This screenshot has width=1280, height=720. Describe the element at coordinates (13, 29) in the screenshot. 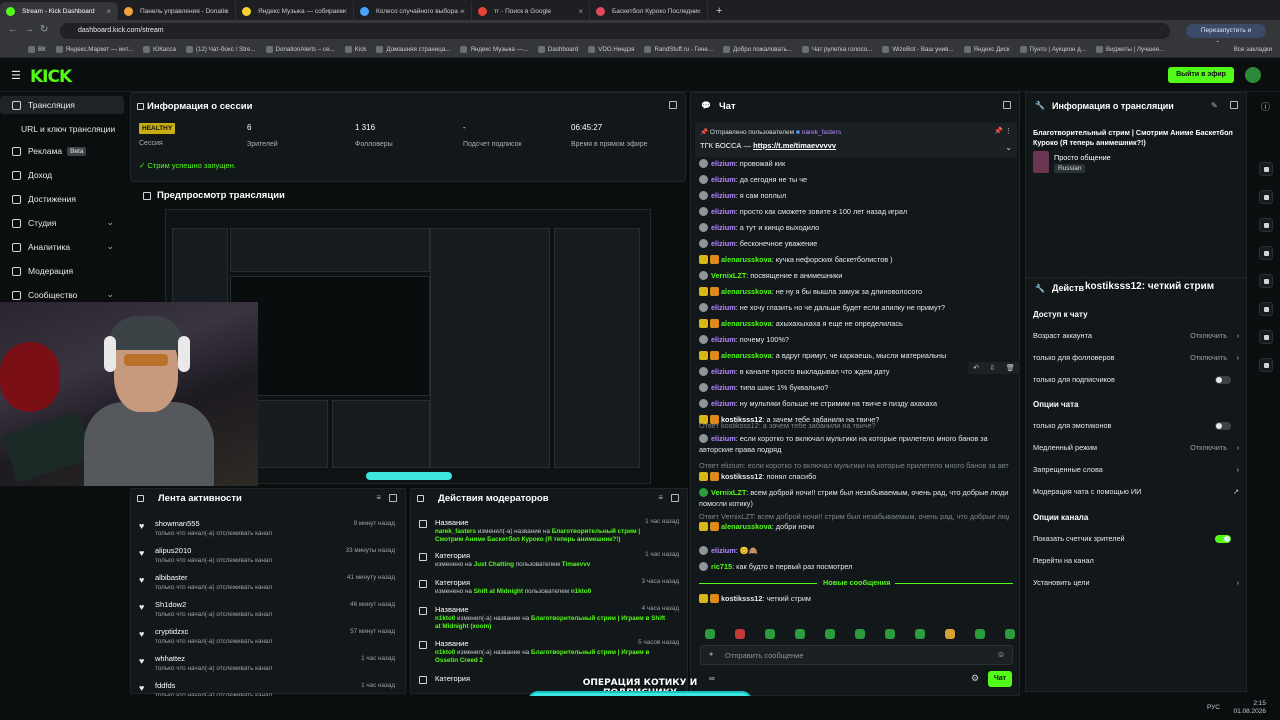

I see `back-icon: ←` at that location.